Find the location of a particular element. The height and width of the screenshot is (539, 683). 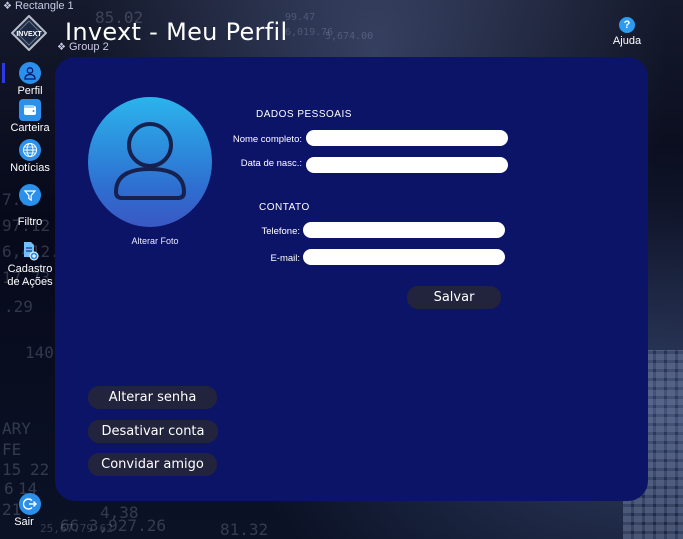

add-document-icon is located at coordinates (30, 251).